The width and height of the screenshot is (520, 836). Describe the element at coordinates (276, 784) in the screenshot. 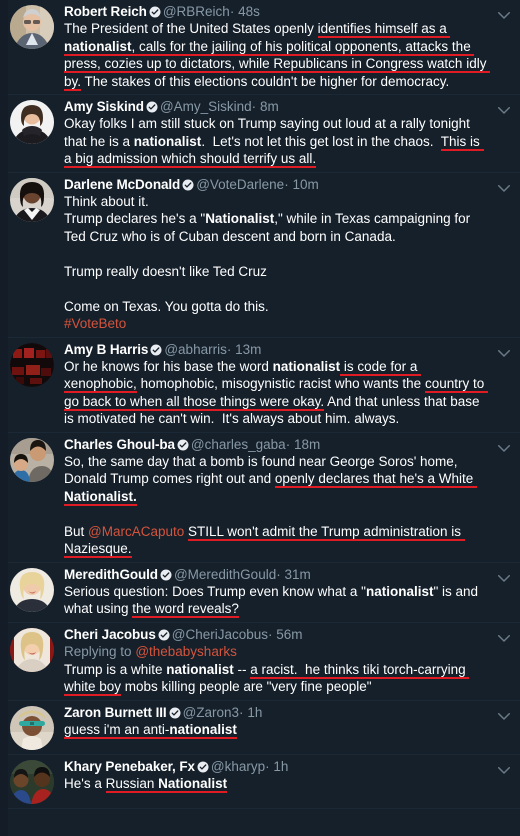

I see `tweet-text: He's a Russian Nationalist` at that location.